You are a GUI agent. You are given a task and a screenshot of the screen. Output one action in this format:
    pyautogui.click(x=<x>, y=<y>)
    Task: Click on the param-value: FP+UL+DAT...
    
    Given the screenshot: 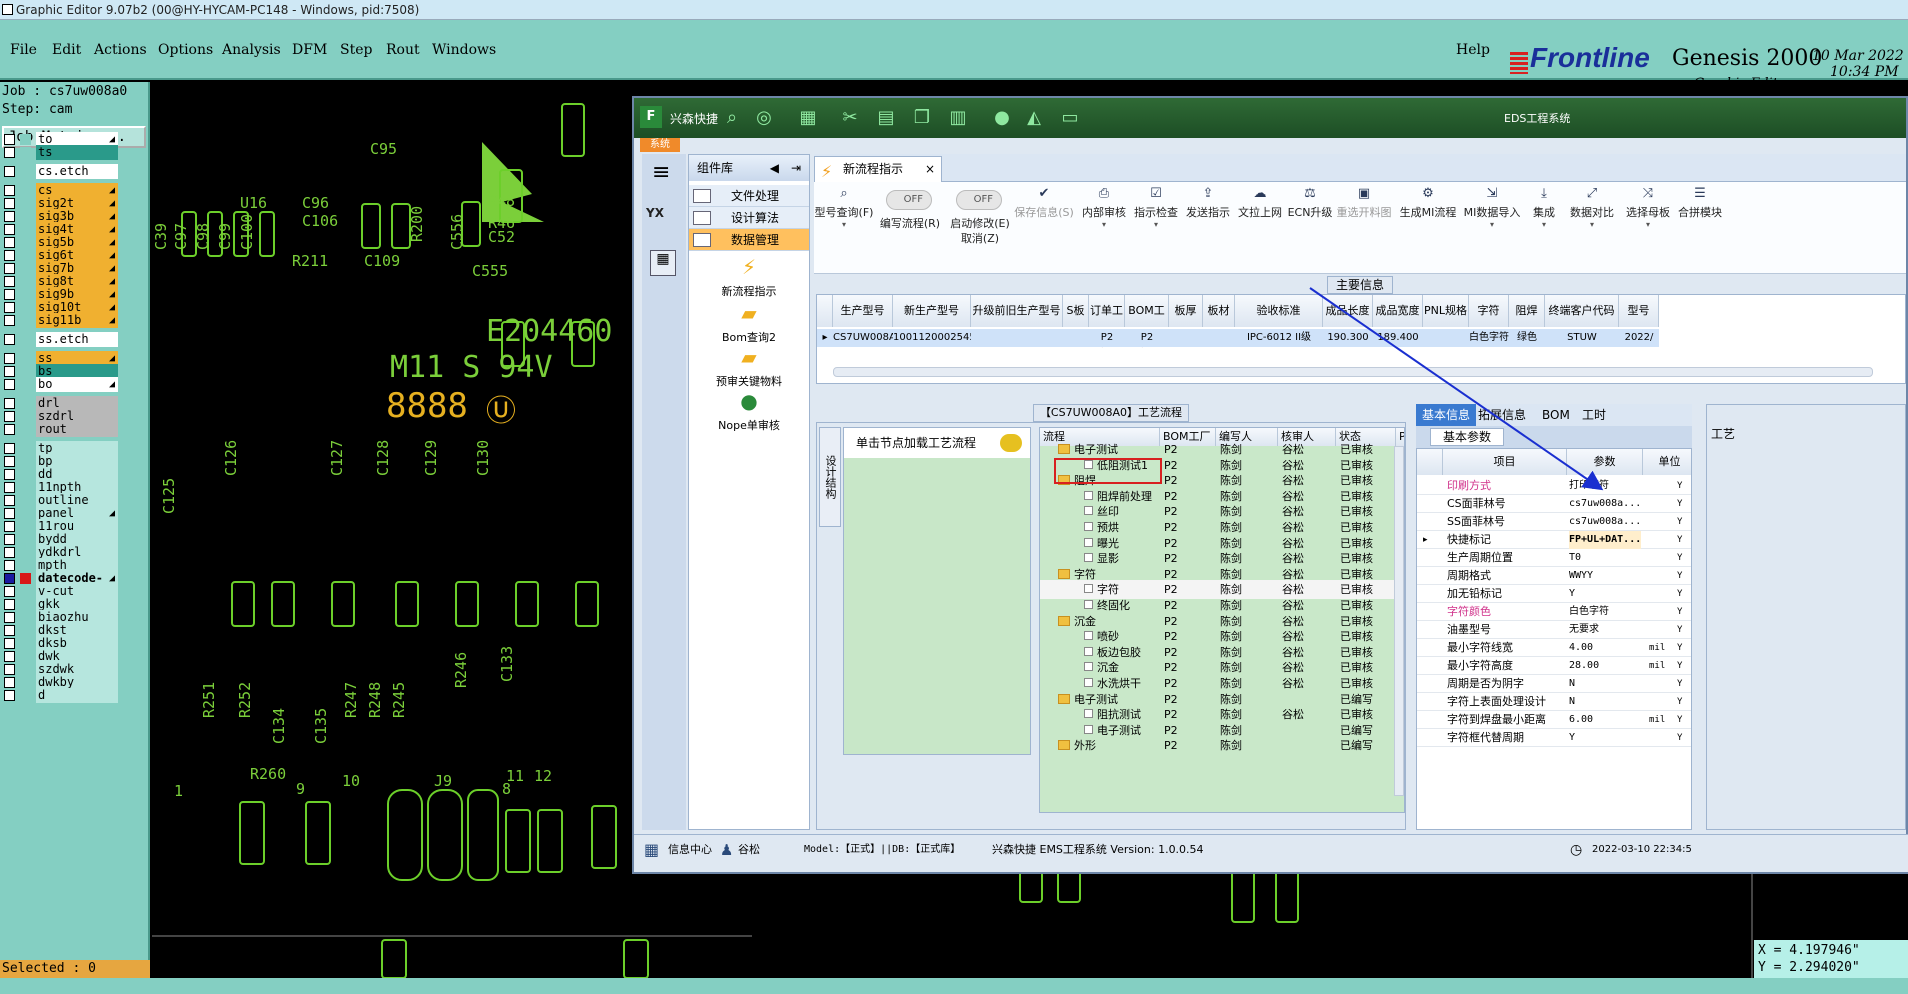 What is the action you would take?
    pyautogui.click(x=1605, y=540)
    